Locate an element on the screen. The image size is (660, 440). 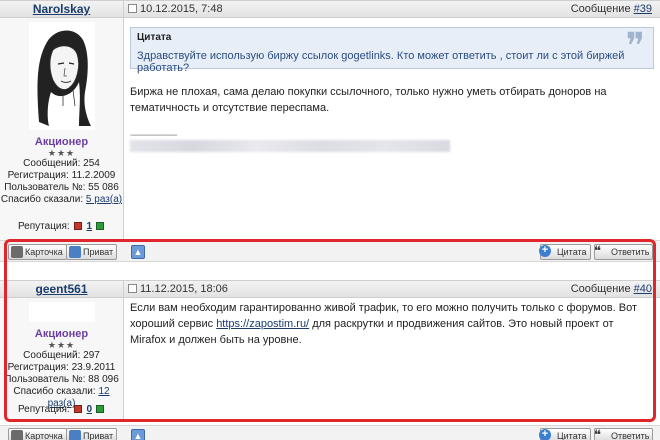
stat-thanks: Спасибо сказали: 5 раз(а) is located at coordinates (61, 200).